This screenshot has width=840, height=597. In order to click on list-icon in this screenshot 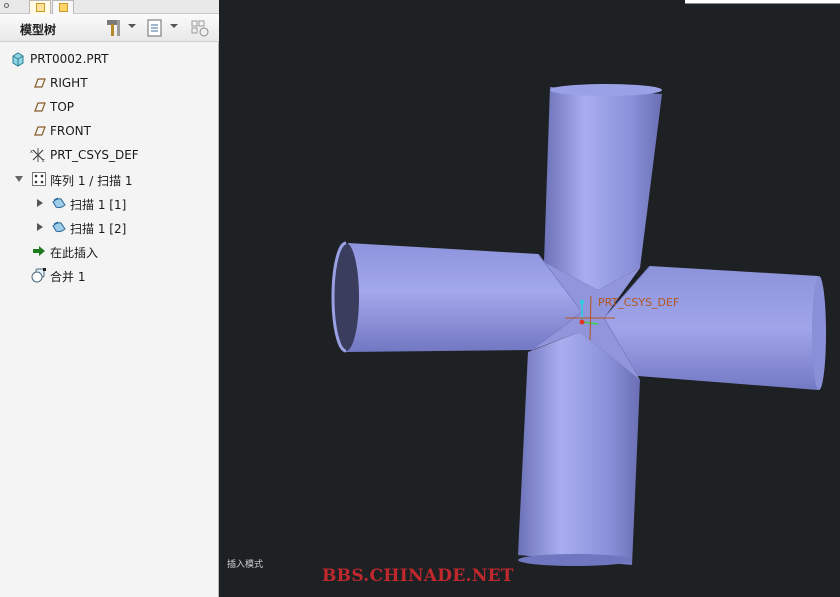, I will do `click(154, 28)`.